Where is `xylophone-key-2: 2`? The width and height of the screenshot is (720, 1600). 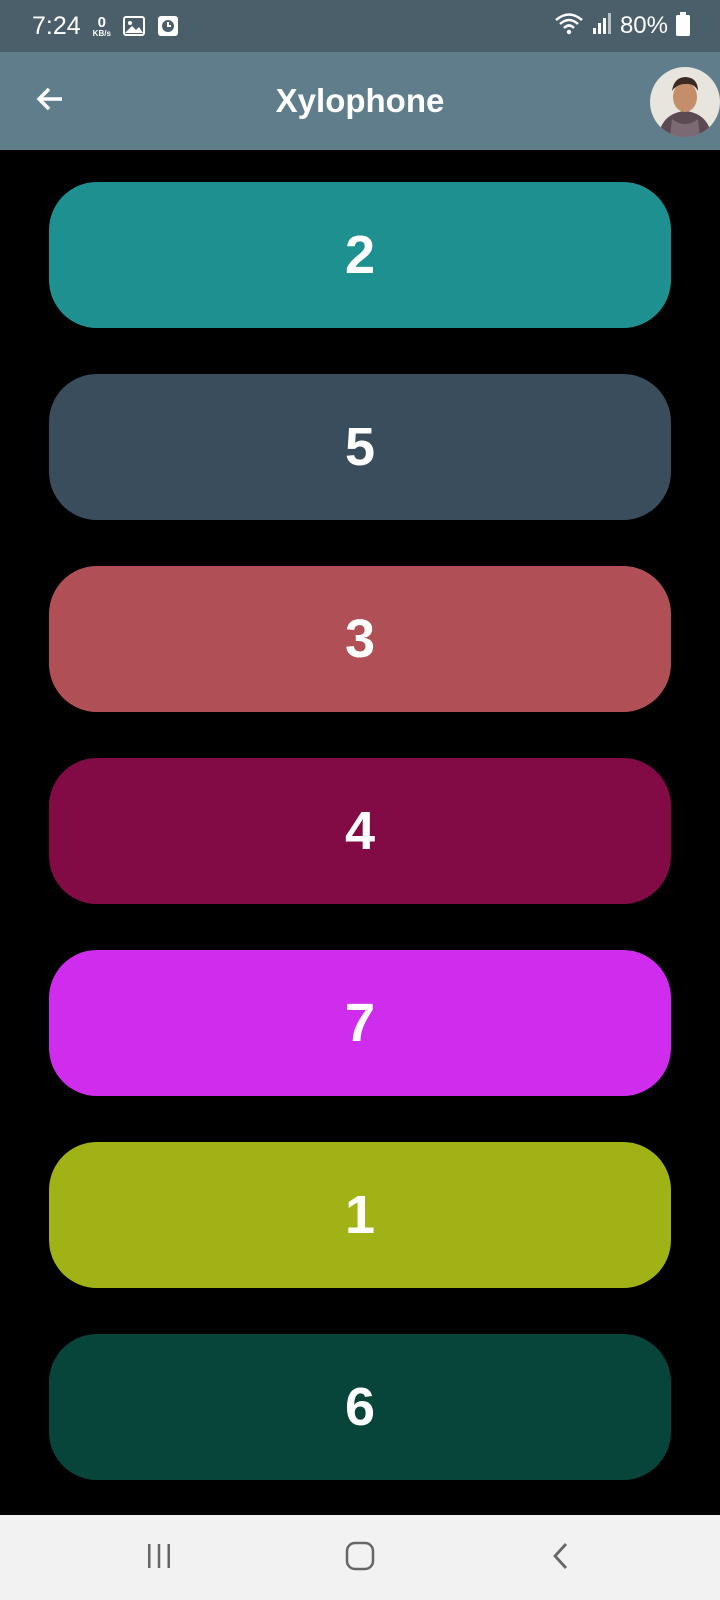 xylophone-key-2: 2 is located at coordinates (360, 255).